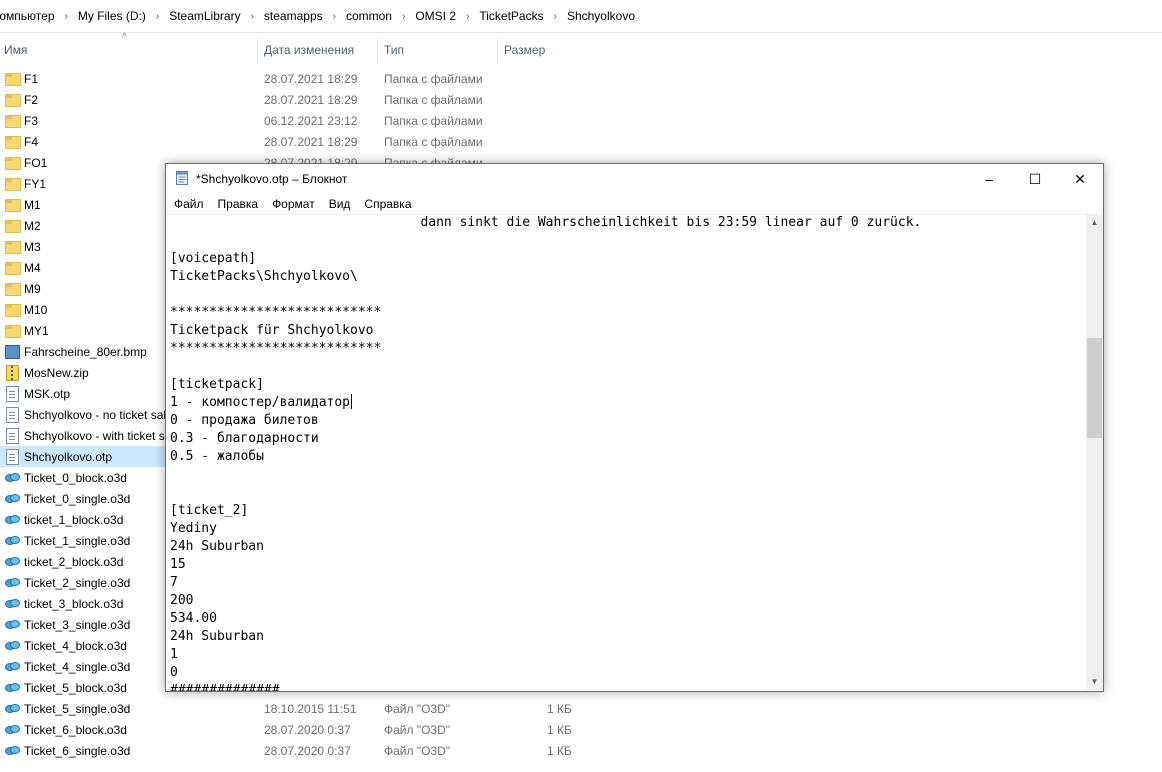  Describe the element at coordinates (77, 709) in the screenshot. I see `file-name: Ticket_5_single.o3d` at that location.